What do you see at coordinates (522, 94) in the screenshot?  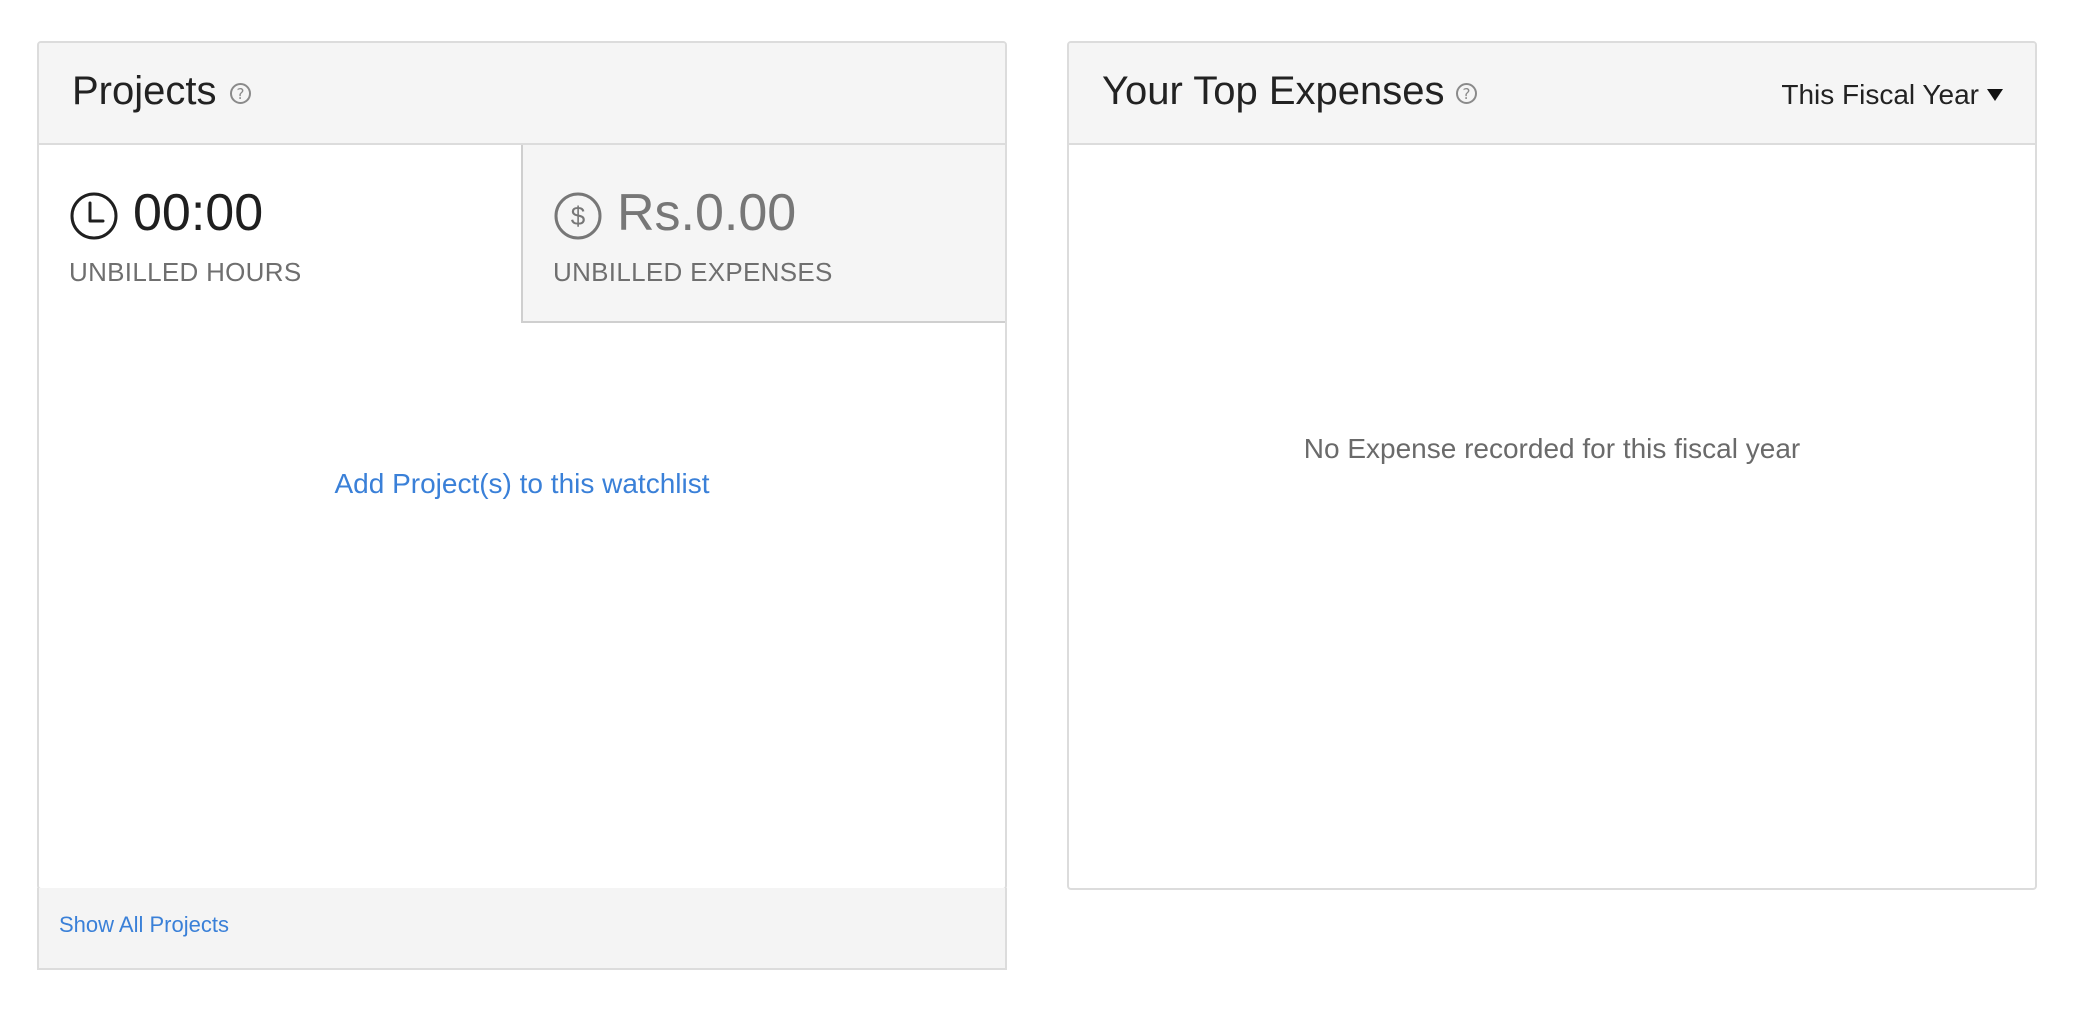 I see `projects-header: Projects ?` at bounding box center [522, 94].